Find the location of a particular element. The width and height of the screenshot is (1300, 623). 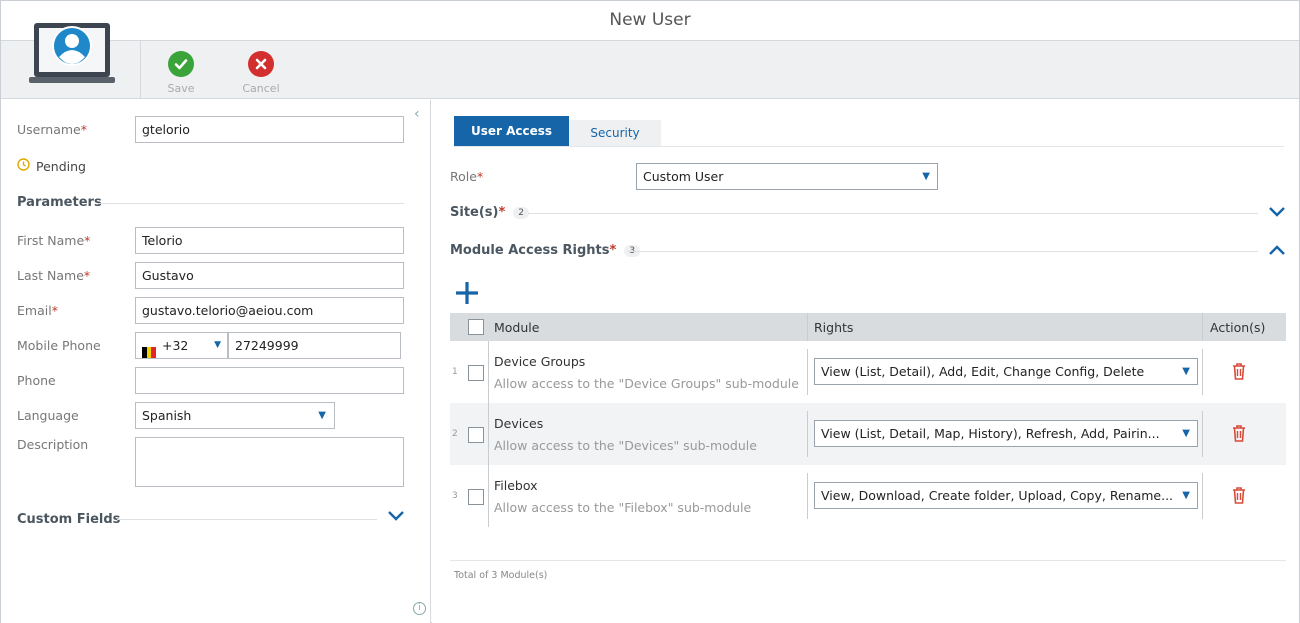

checkmark-icon is located at coordinates (181, 64).